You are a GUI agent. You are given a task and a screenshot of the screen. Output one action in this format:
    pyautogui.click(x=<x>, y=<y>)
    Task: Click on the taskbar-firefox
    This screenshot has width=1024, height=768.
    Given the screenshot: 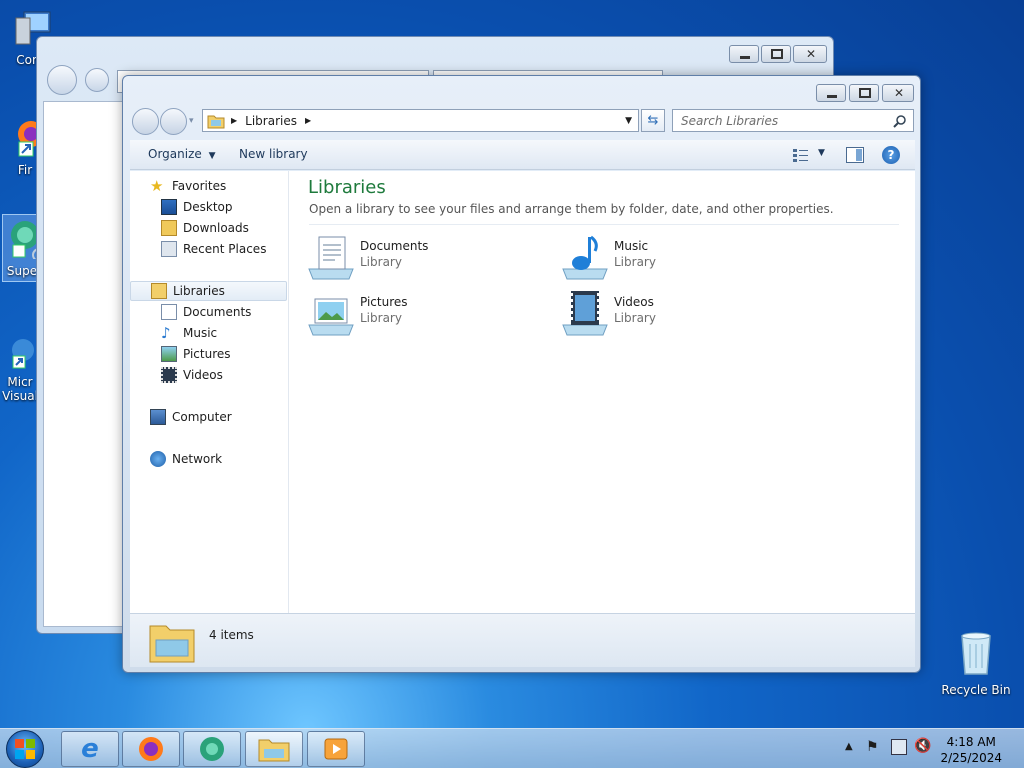 What is the action you would take?
    pyautogui.click(x=151, y=749)
    